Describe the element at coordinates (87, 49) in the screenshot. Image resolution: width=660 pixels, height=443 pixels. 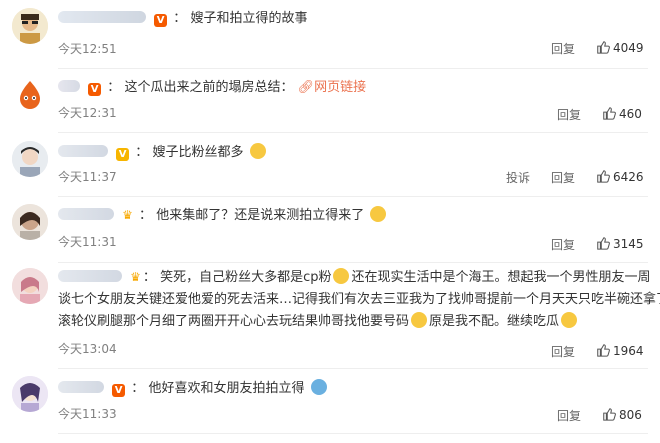
I see `timestamp: 今天12:51` at that location.